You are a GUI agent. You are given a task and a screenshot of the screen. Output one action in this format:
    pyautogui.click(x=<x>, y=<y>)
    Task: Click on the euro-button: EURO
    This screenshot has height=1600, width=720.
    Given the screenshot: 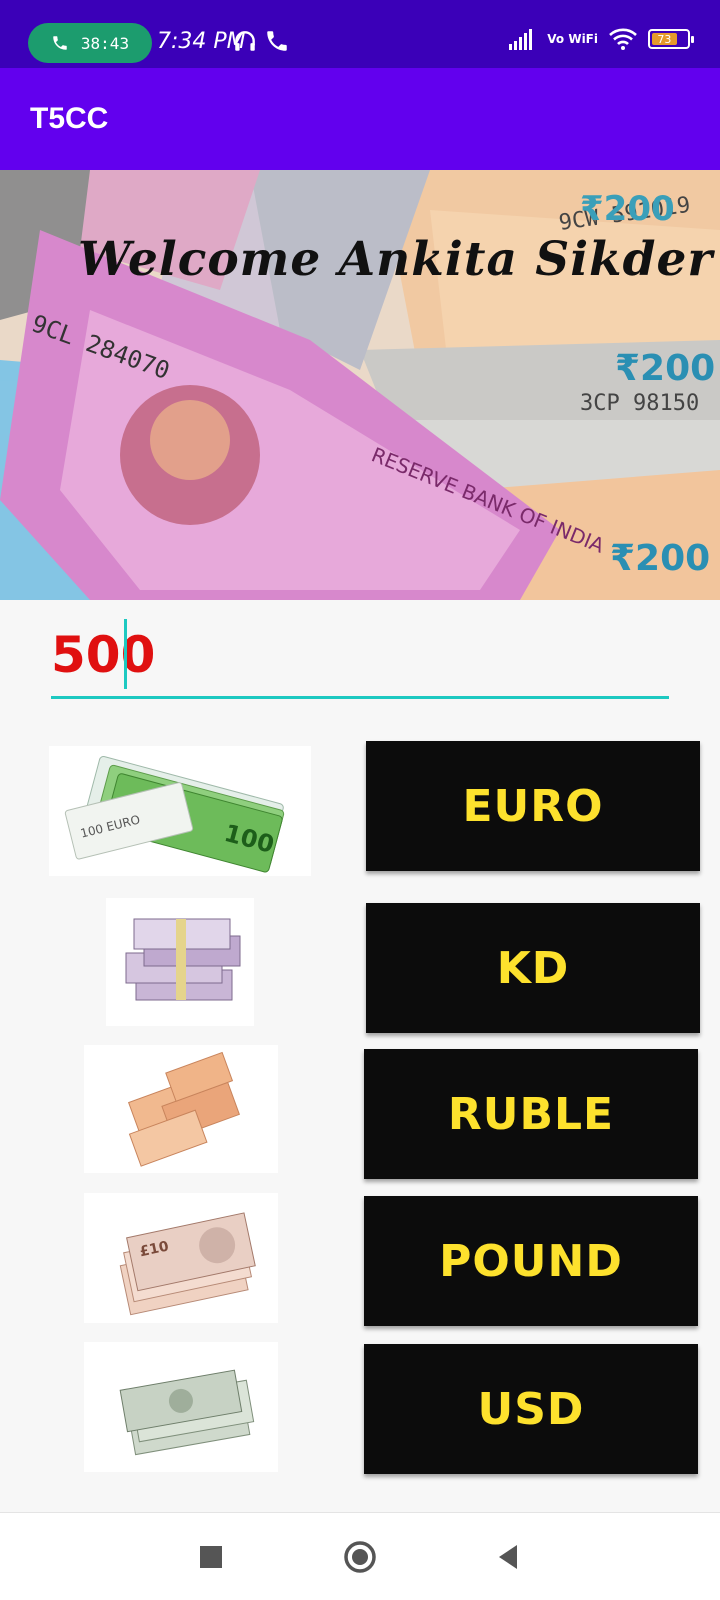 What is the action you would take?
    pyautogui.click(x=533, y=806)
    